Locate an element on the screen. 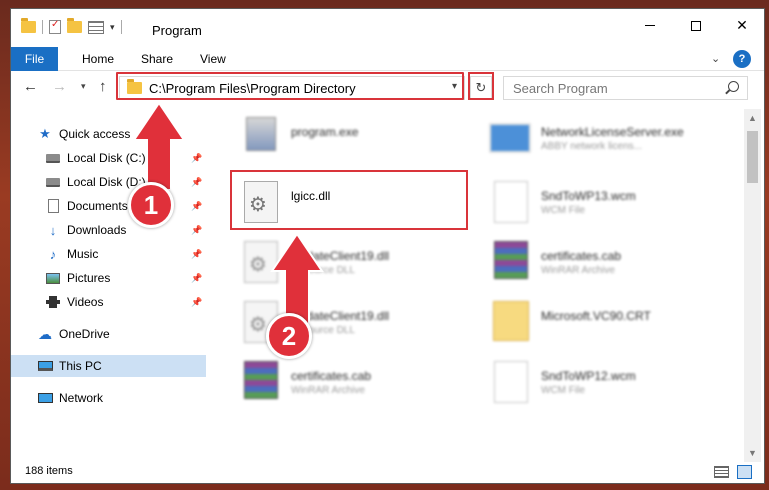  sidebar-item: ↓ Downloads 📌 is located at coordinates (108, 230).